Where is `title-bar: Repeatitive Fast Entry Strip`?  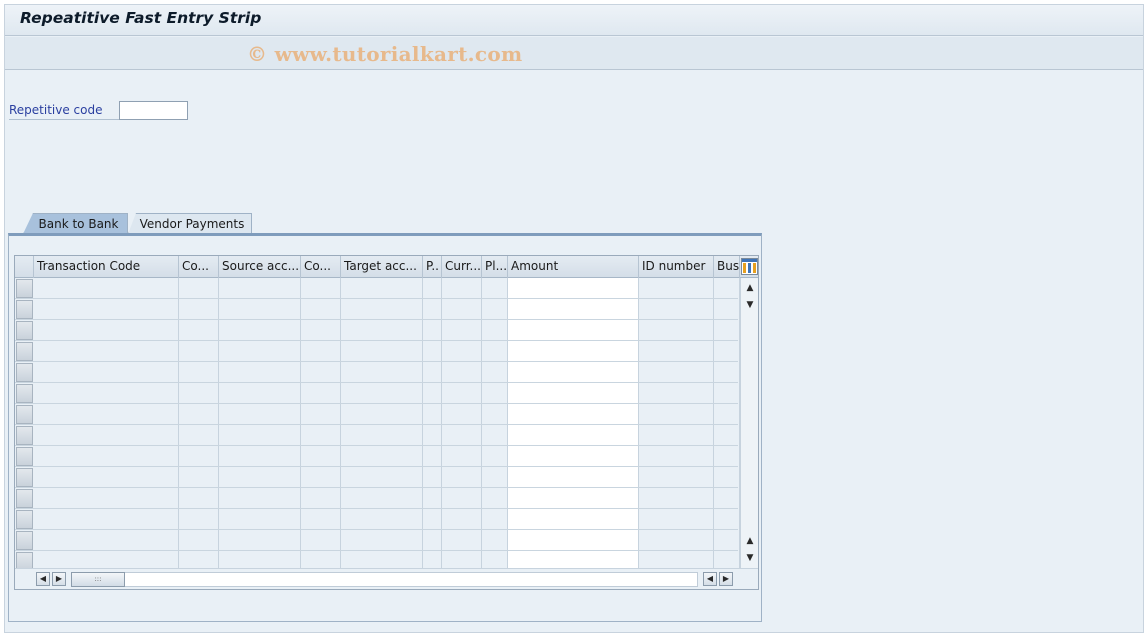 title-bar: Repeatitive Fast Entry Strip is located at coordinates (574, 20).